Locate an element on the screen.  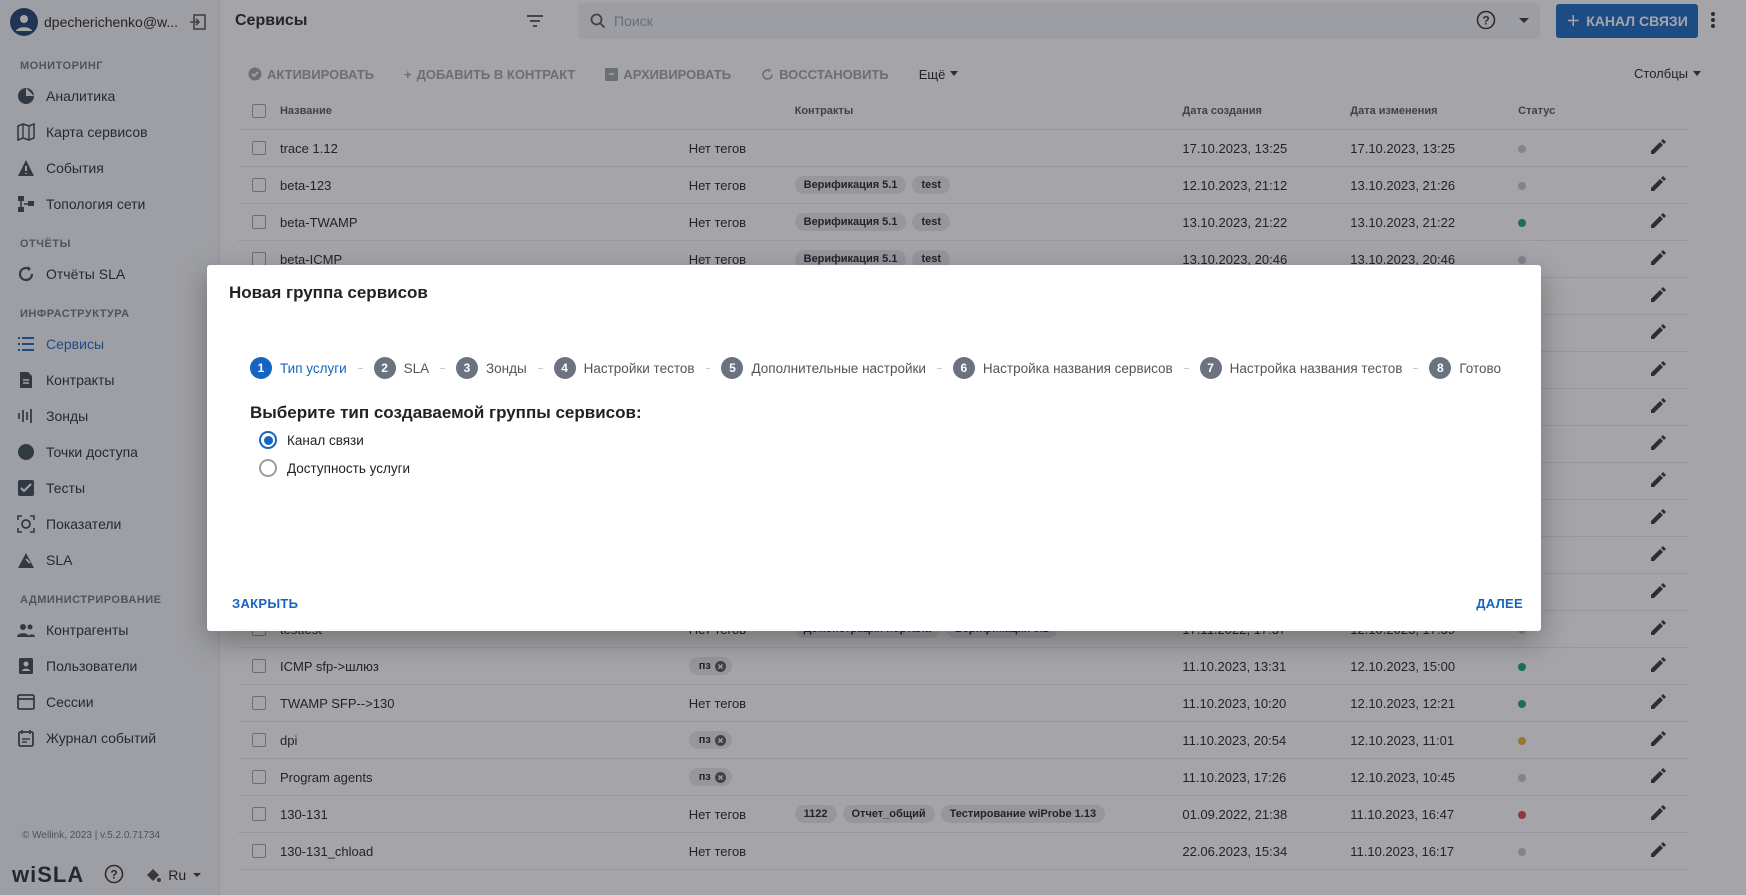
wizard-step: 3 Зонды is located at coordinates (491, 368).